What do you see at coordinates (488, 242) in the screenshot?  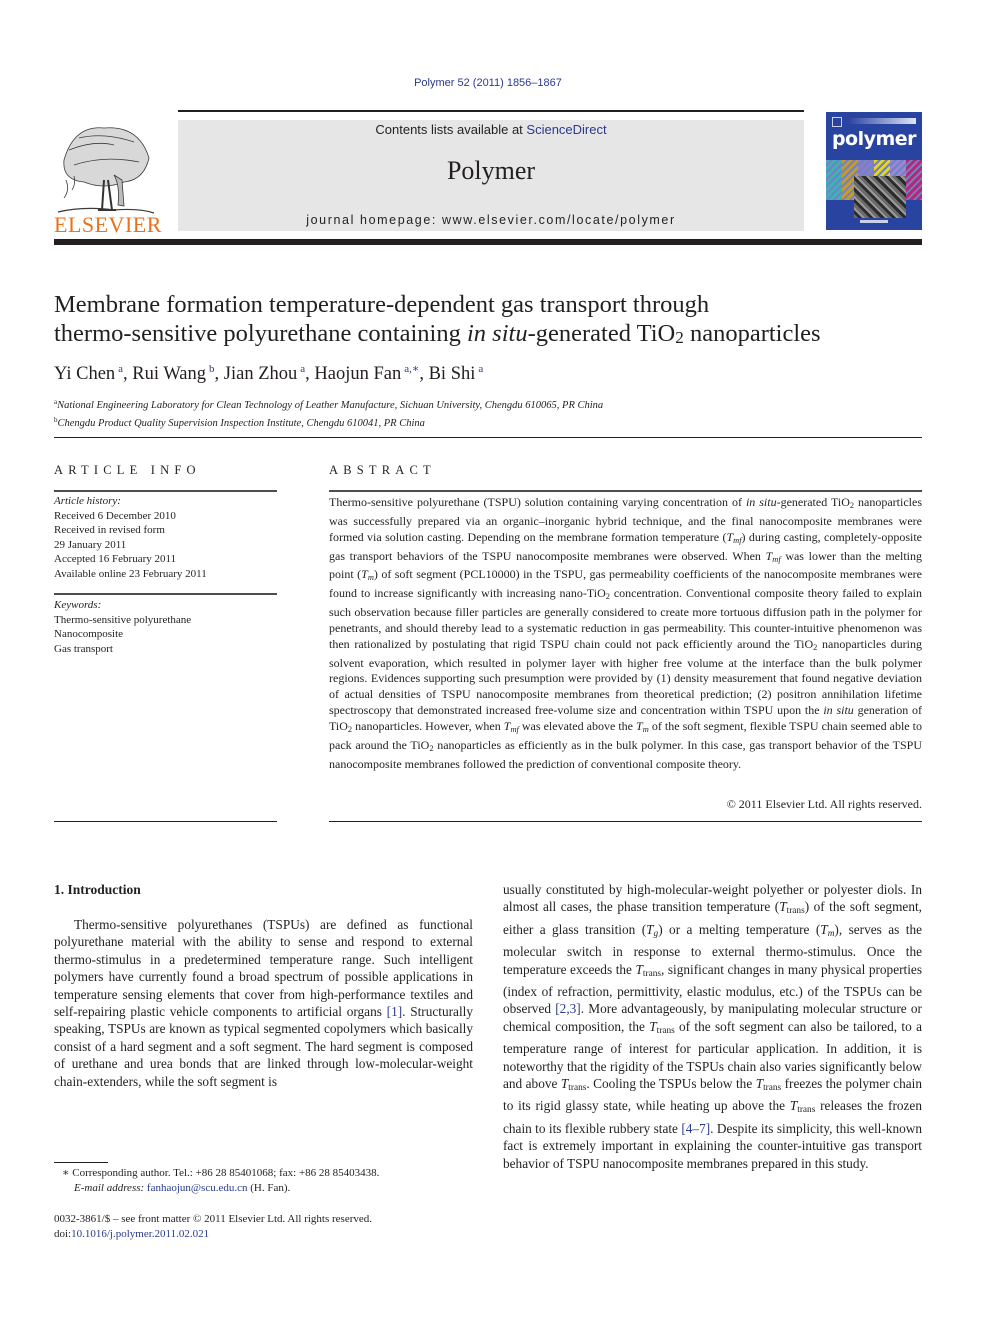 I see `header-thick-rule` at bounding box center [488, 242].